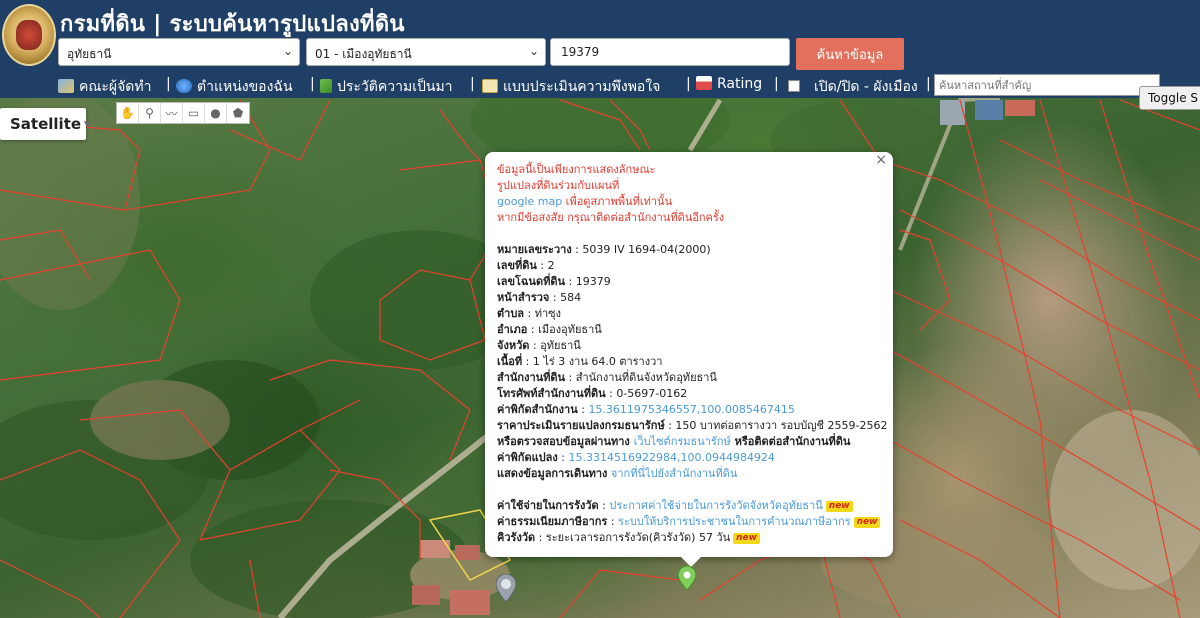  I want to click on nav-item-my-location: ตำแหน่งของฉัน, so click(234, 87).